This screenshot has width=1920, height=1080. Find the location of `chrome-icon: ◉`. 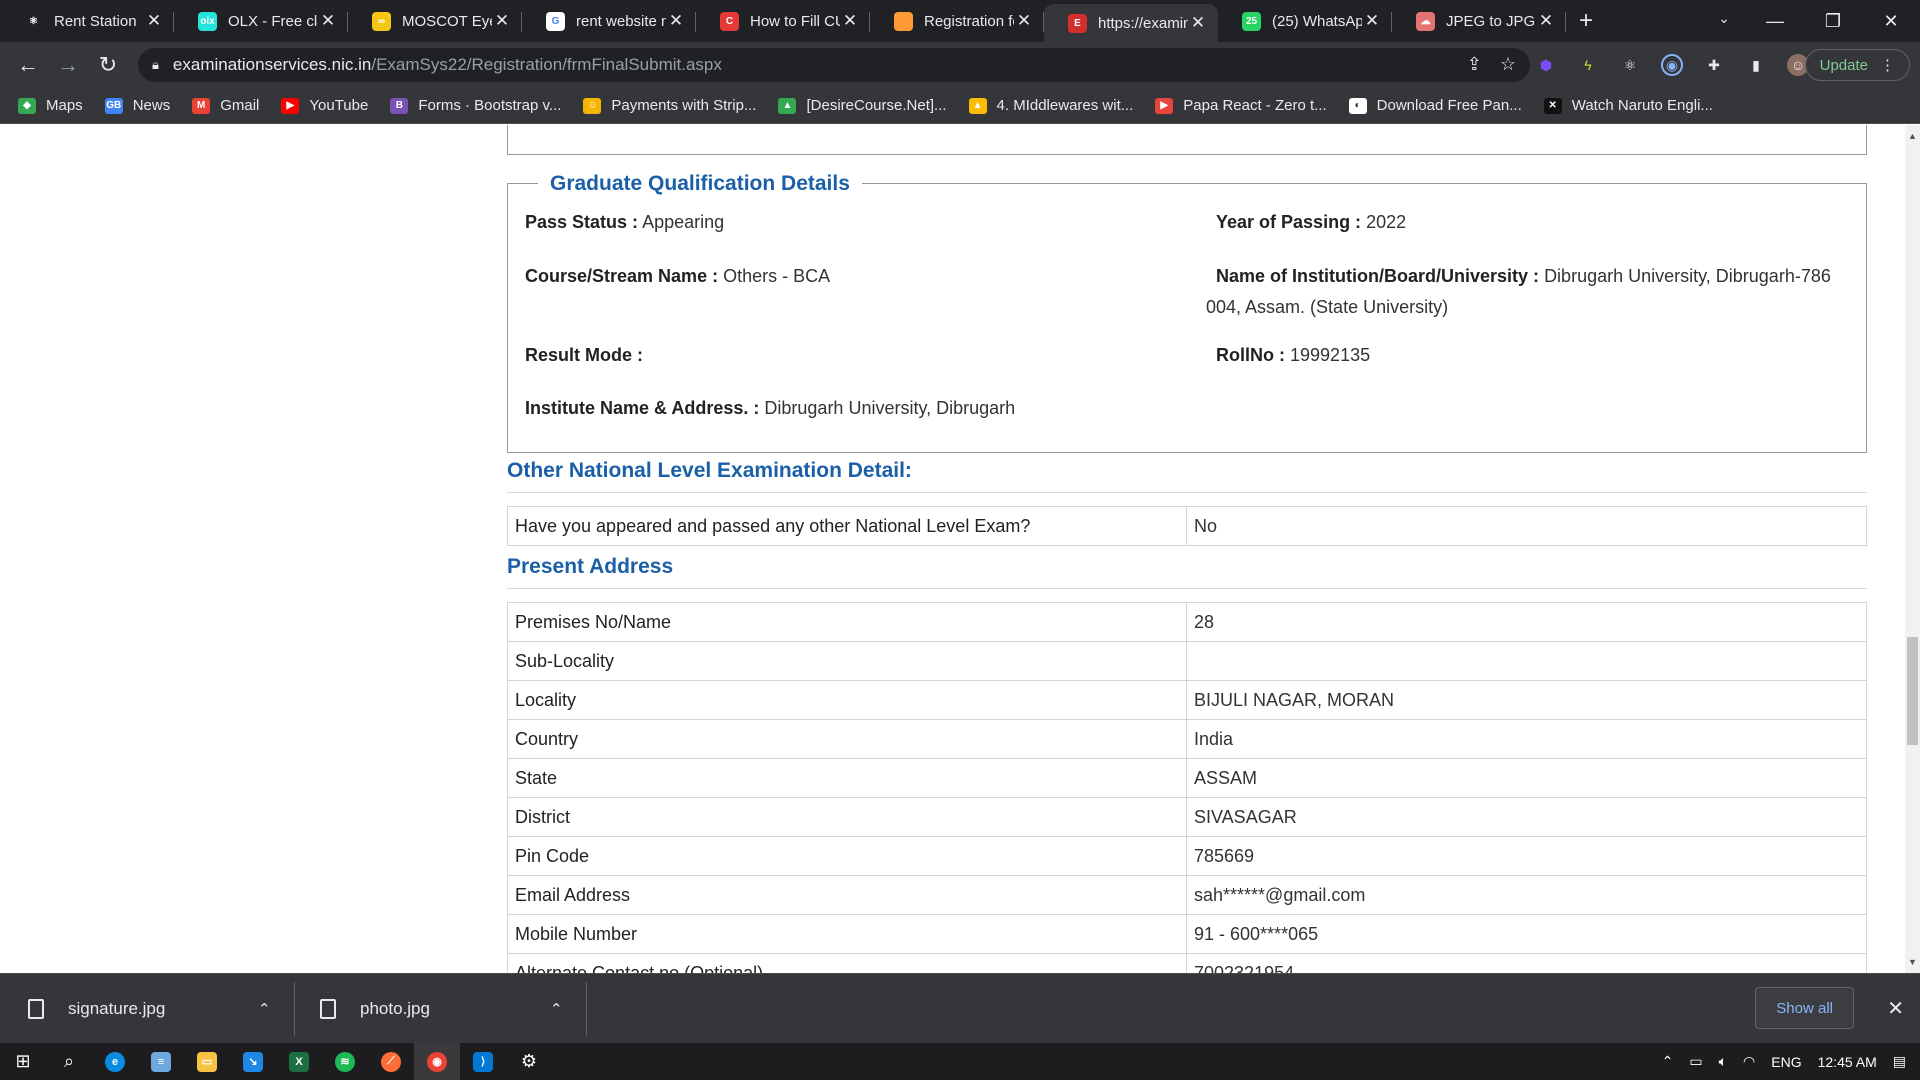

chrome-icon: ◉ is located at coordinates (437, 1061).